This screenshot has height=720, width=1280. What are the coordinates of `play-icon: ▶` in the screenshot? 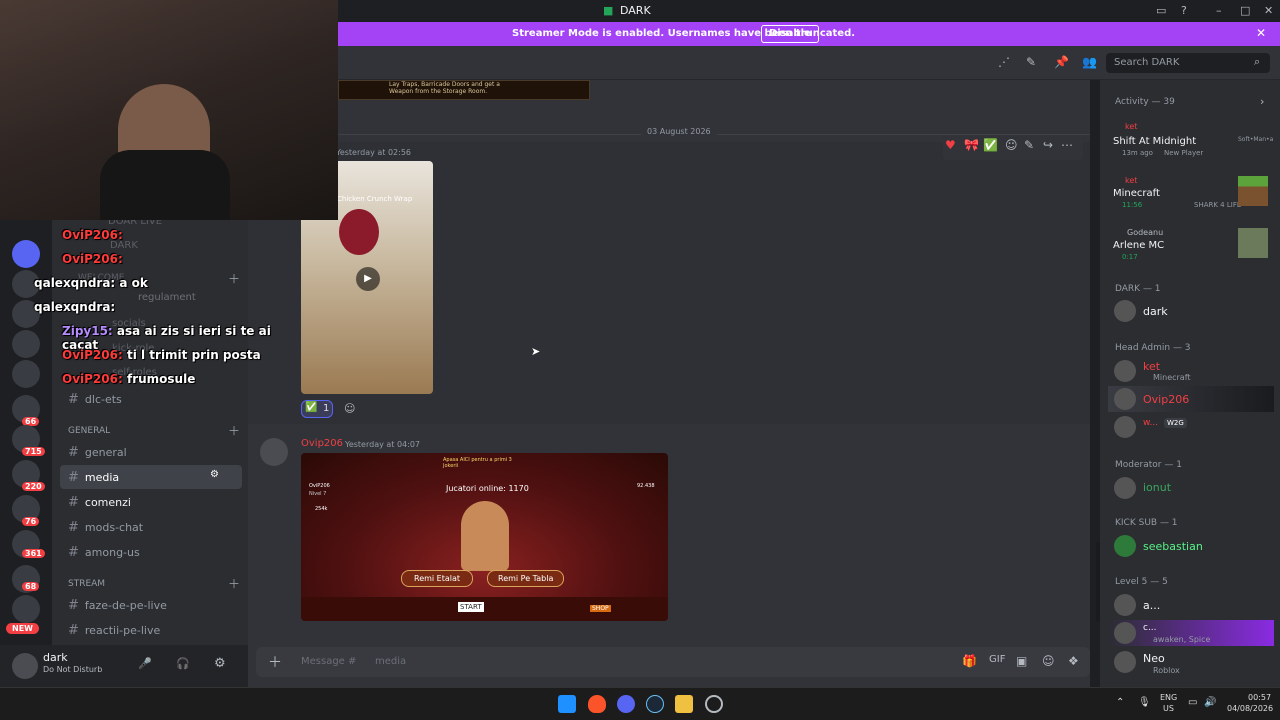 It's located at (368, 279).